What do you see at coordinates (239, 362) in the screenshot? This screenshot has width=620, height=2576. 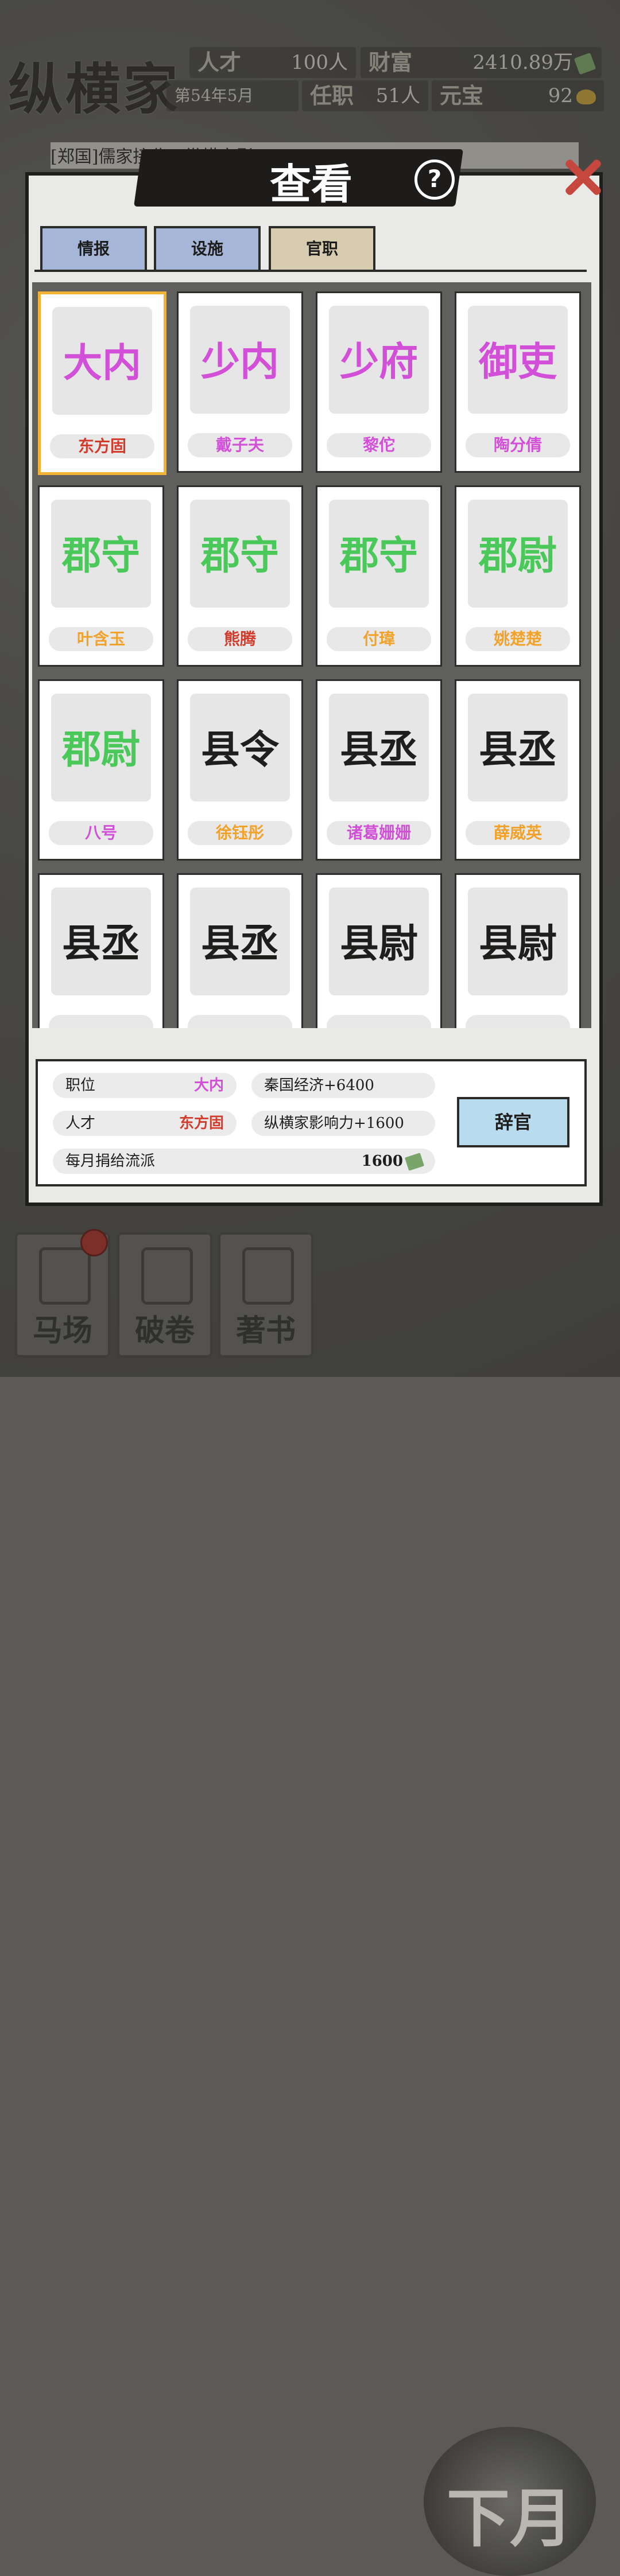 I see `office-title: 少内` at bounding box center [239, 362].